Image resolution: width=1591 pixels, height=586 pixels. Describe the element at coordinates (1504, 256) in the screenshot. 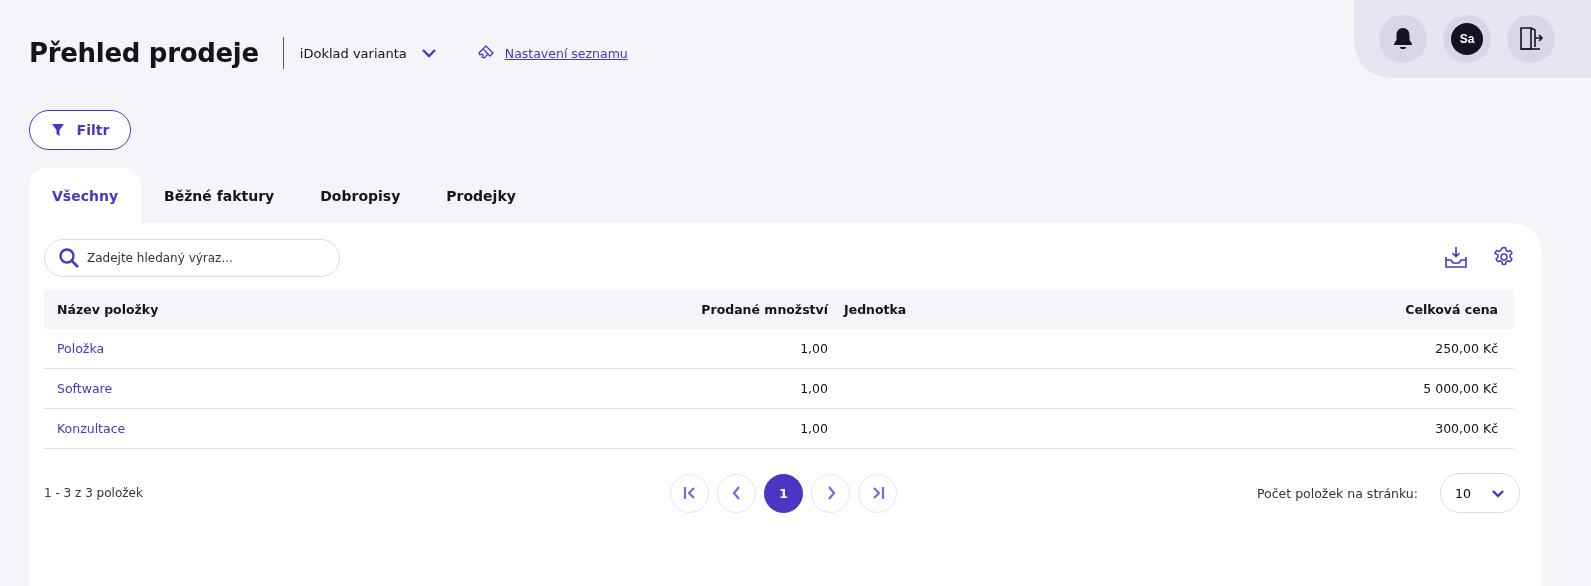

I see `settings-icon` at that location.